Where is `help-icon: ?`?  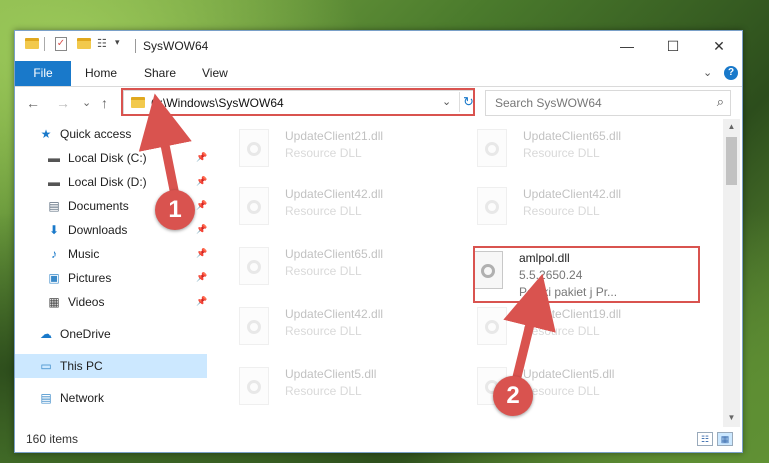 help-icon: ? is located at coordinates (731, 73).